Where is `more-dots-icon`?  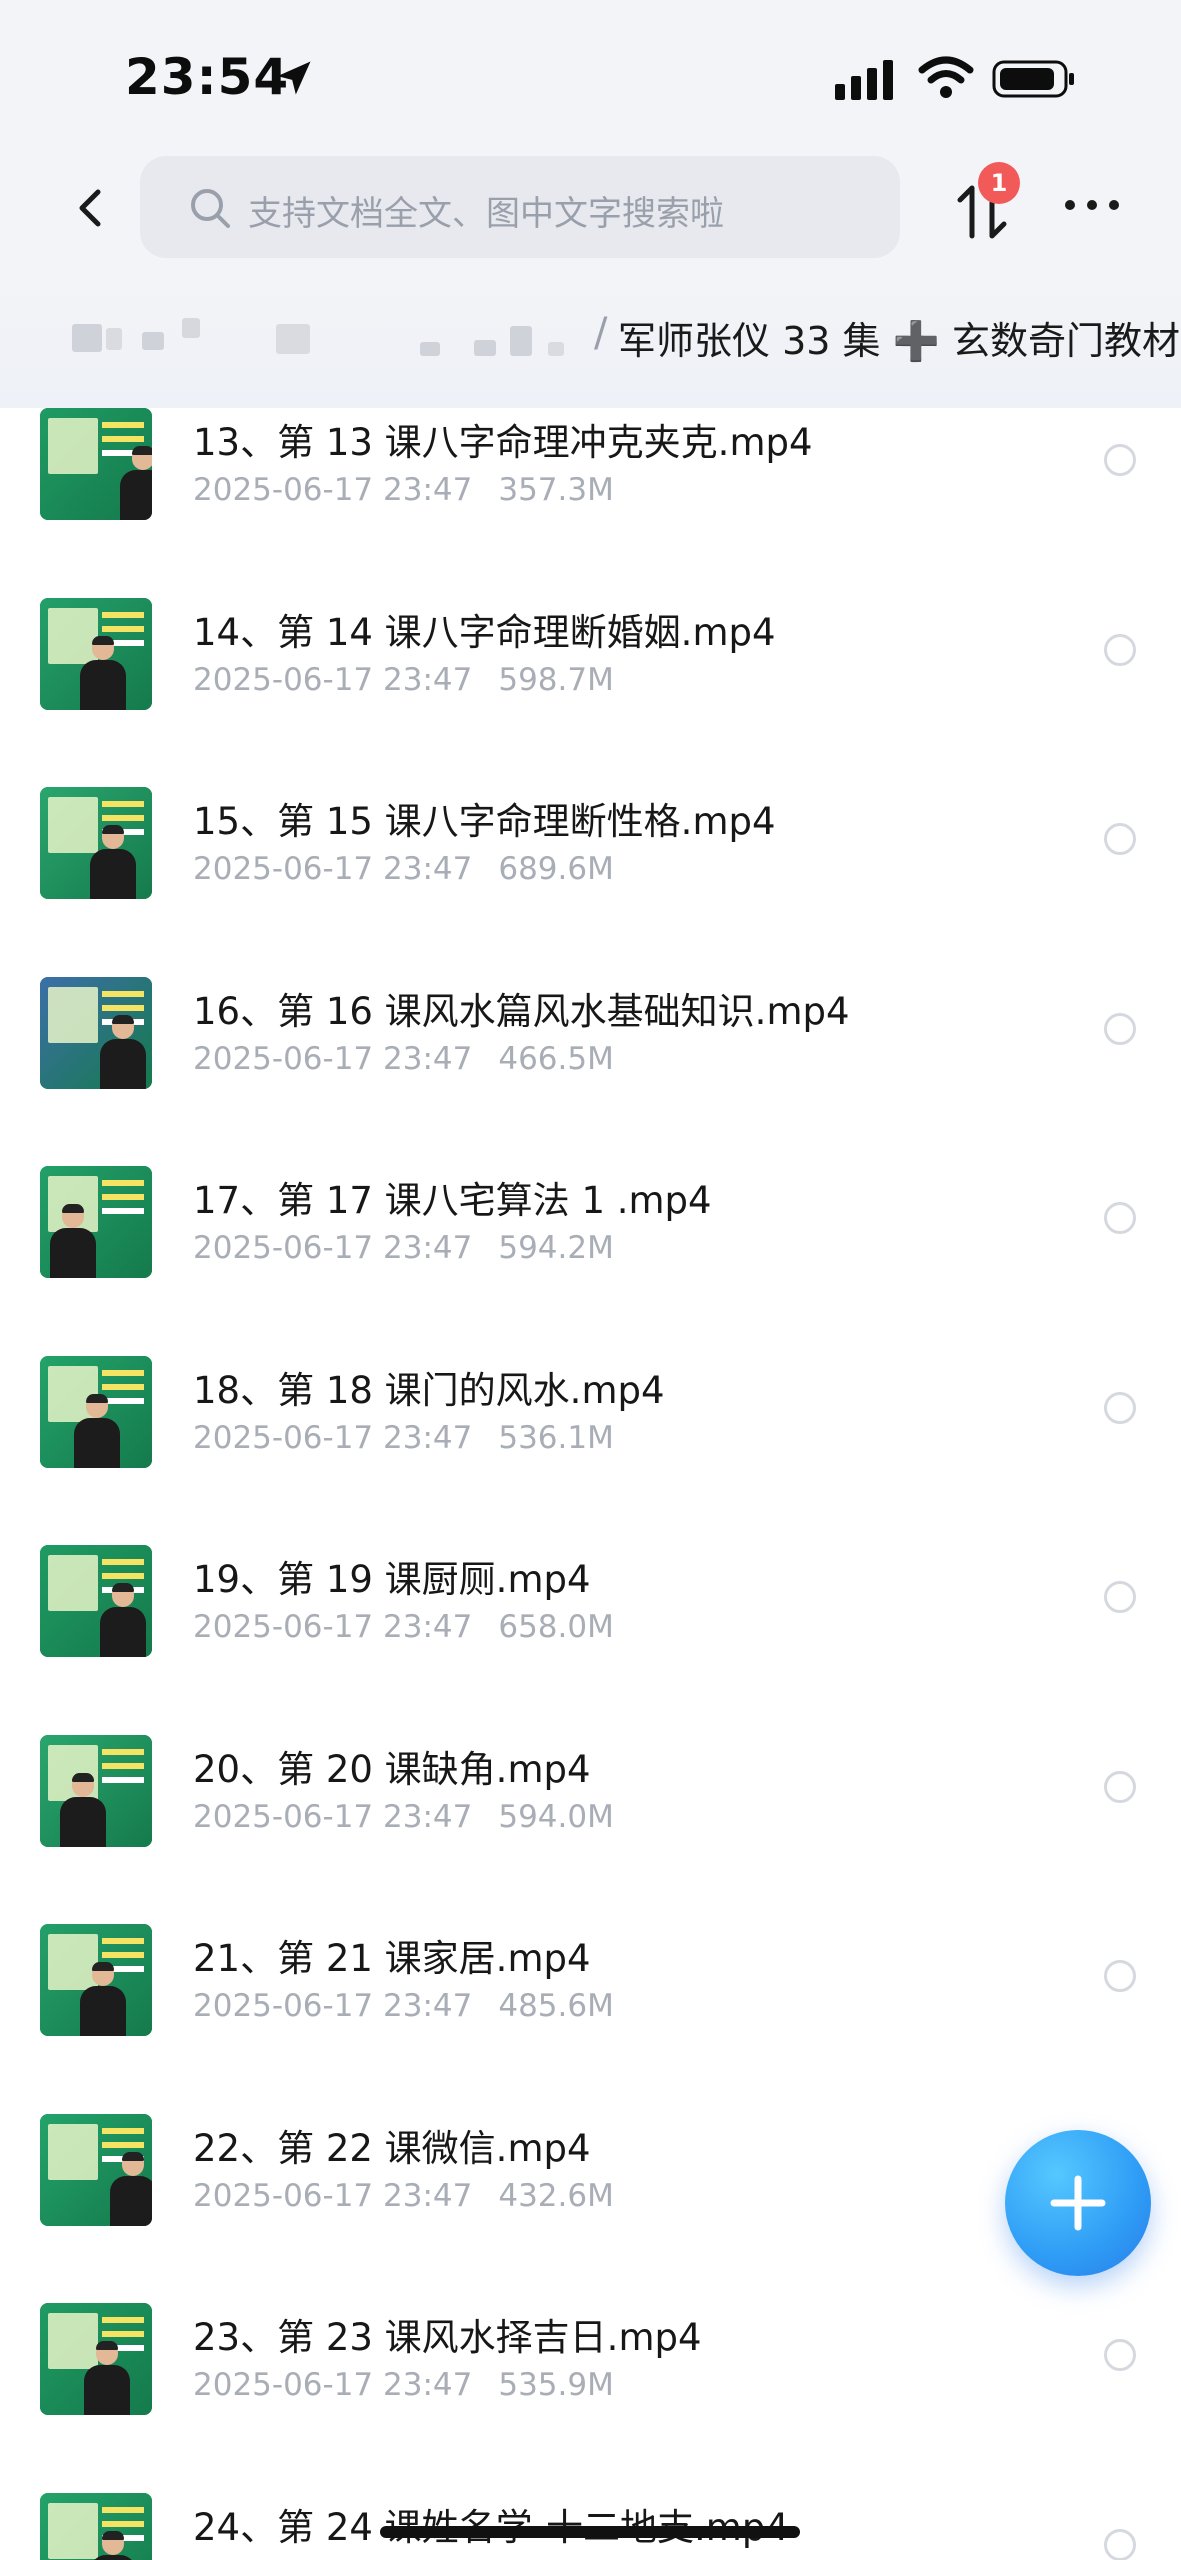 more-dots-icon is located at coordinates (1092, 205).